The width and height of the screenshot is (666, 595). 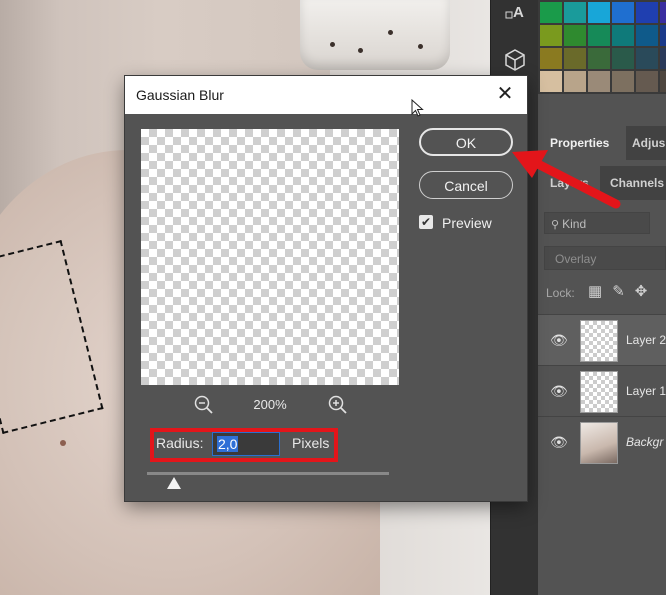 What do you see at coordinates (311, 443) in the screenshot?
I see `radius-unit-label: Pixels` at bounding box center [311, 443].